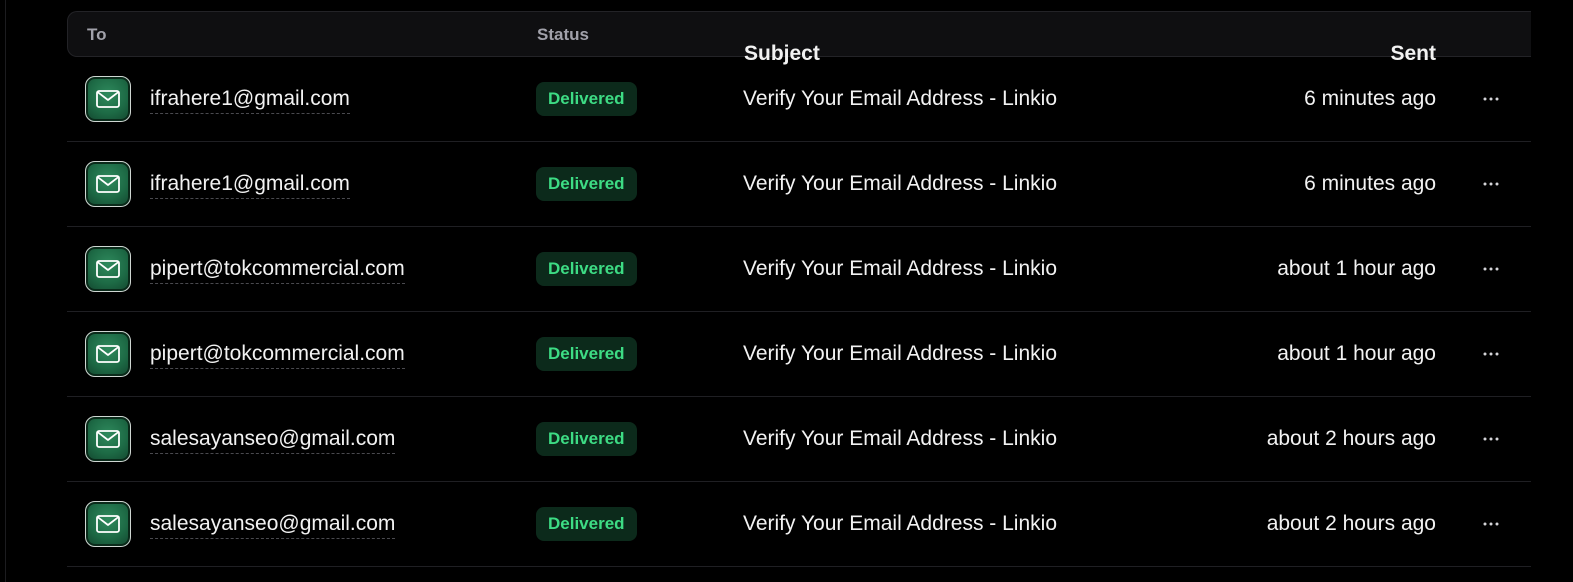 The image size is (1573, 582). I want to click on column-header-to: To, so click(97, 35).